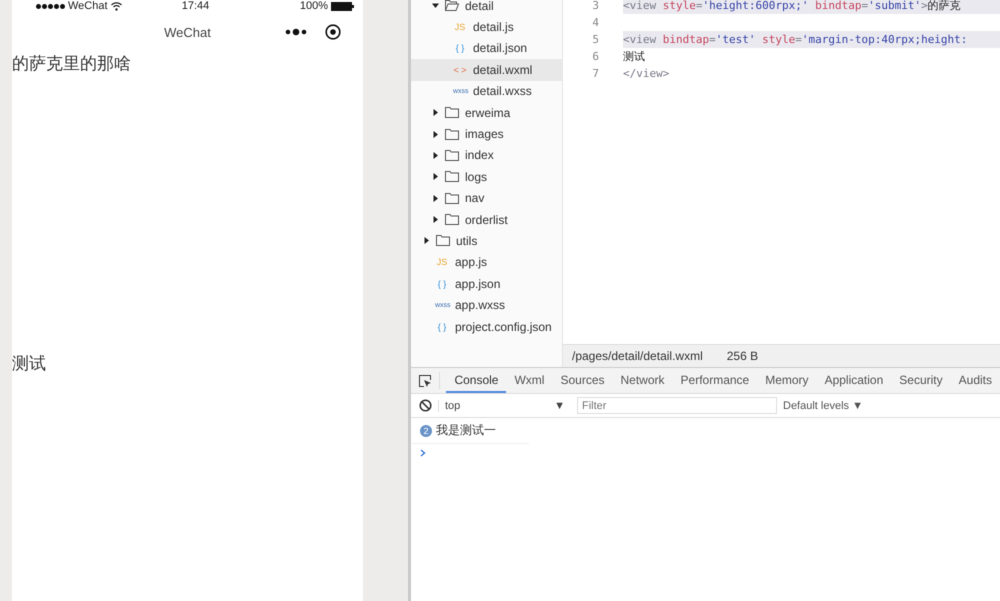 Image resolution: width=1000 pixels, height=601 pixels. What do you see at coordinates (486, 327) in the screenshot?
I see `file-tree-item: { } project.config.json` at bounding box center [486, 327].